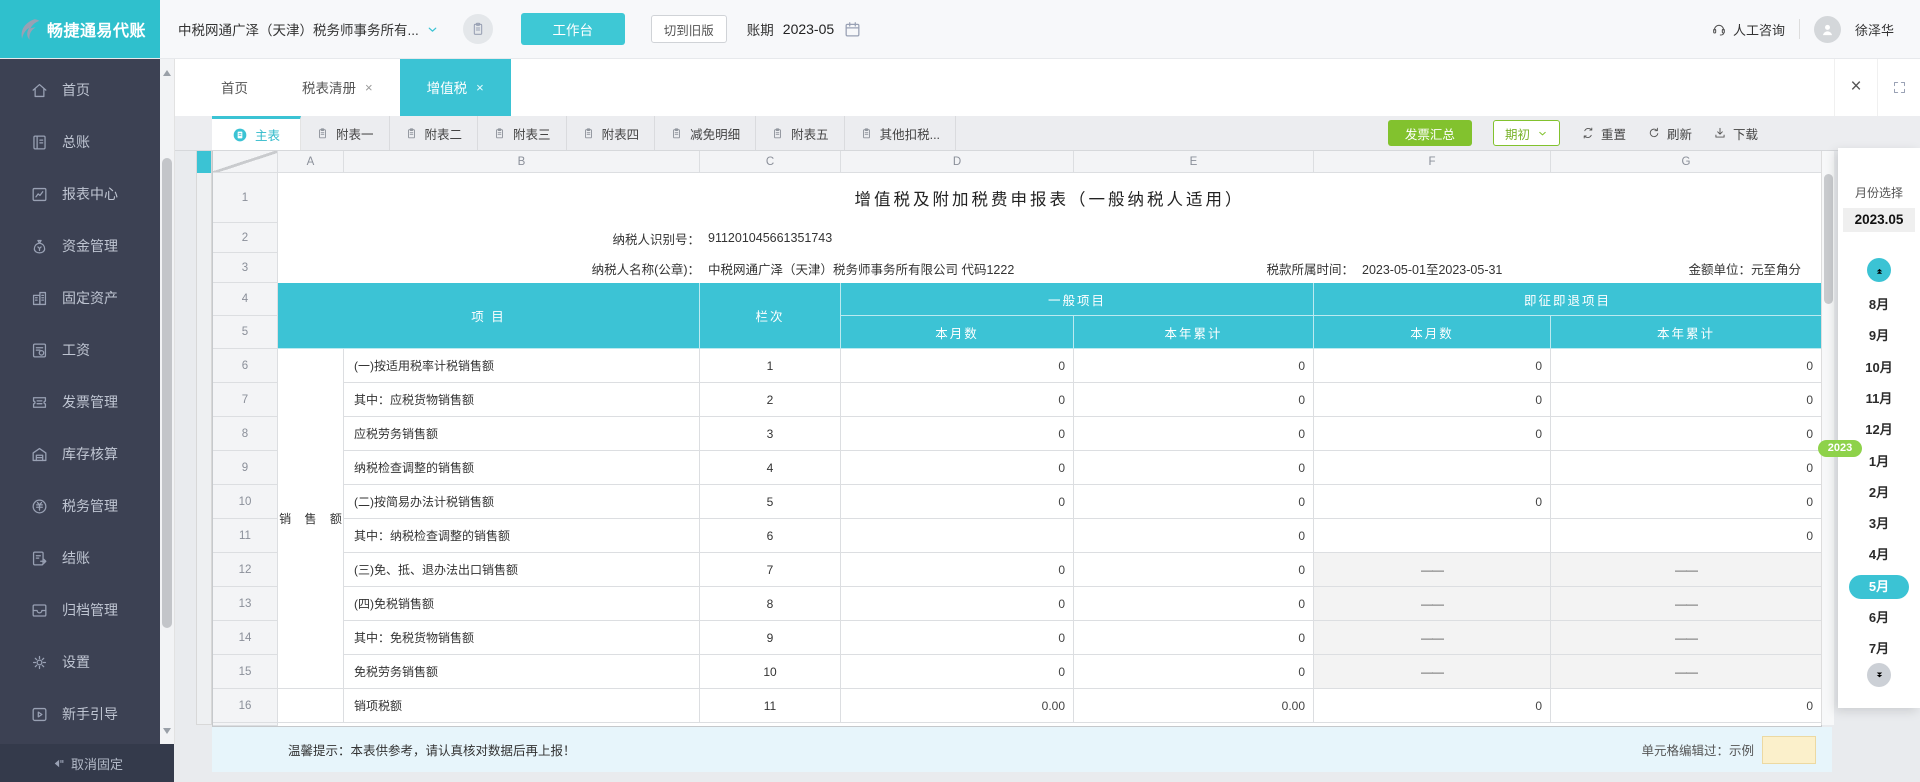 The image size is (1920, 782). Describe the element at coordinates (80, 298) in the screenshot. I see `sidebar-item-assets: 固定资产` at that location.